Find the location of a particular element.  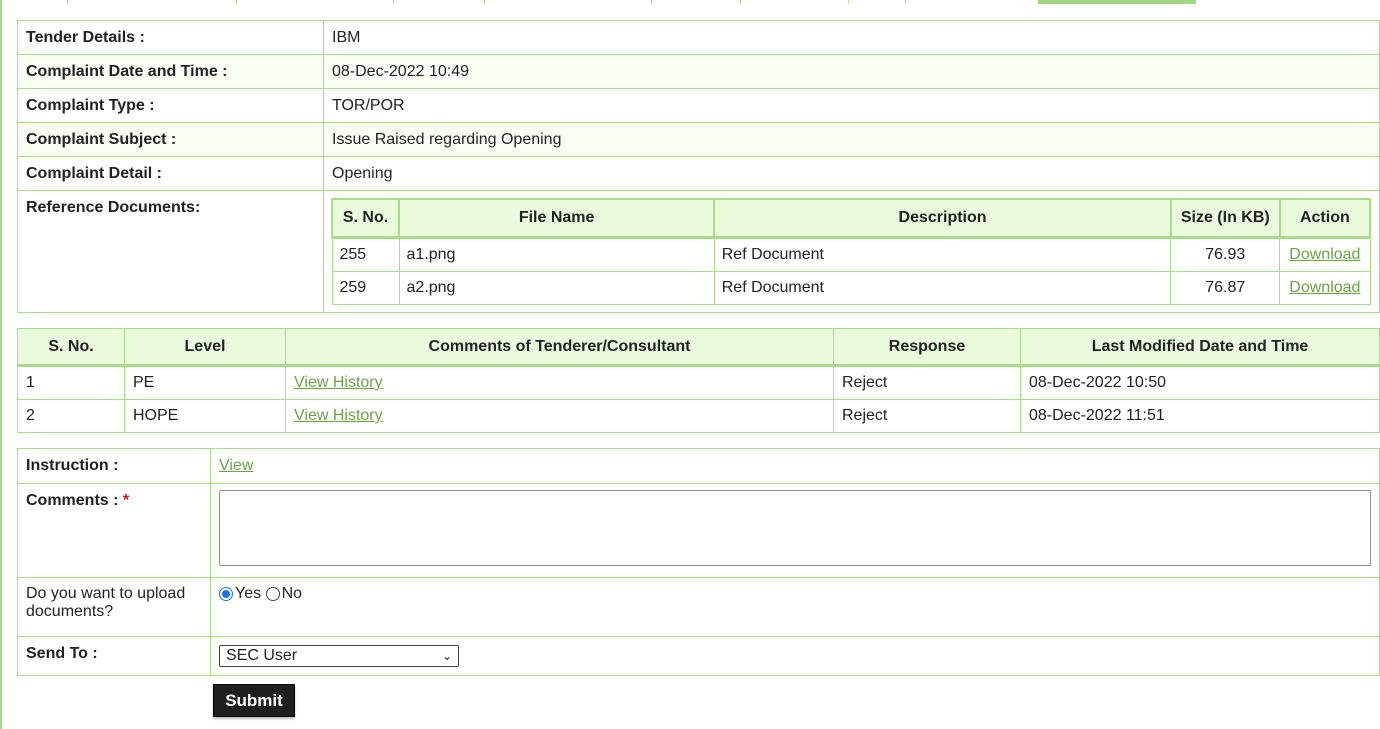

comments-cell is located at coordinates (795, 530).